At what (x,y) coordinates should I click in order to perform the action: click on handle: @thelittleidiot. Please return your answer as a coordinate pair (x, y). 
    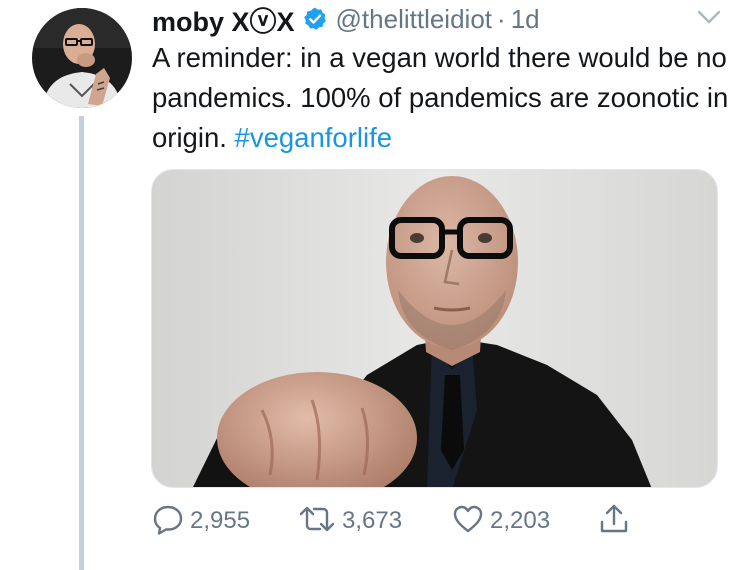
    Looking at the image, I should click on (414, 19).